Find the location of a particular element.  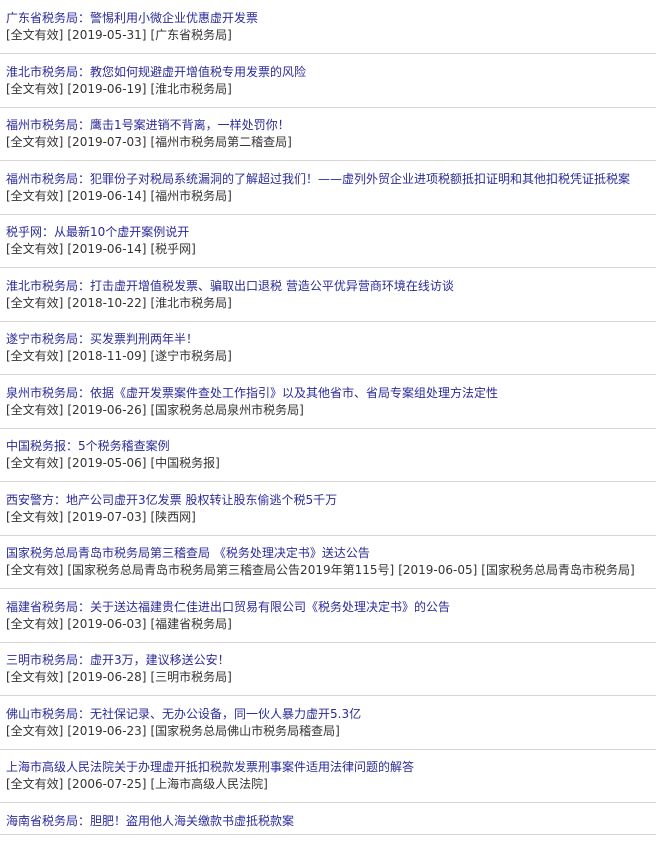

date-label: [2019-06-26] is located at coordinates (107, 410).